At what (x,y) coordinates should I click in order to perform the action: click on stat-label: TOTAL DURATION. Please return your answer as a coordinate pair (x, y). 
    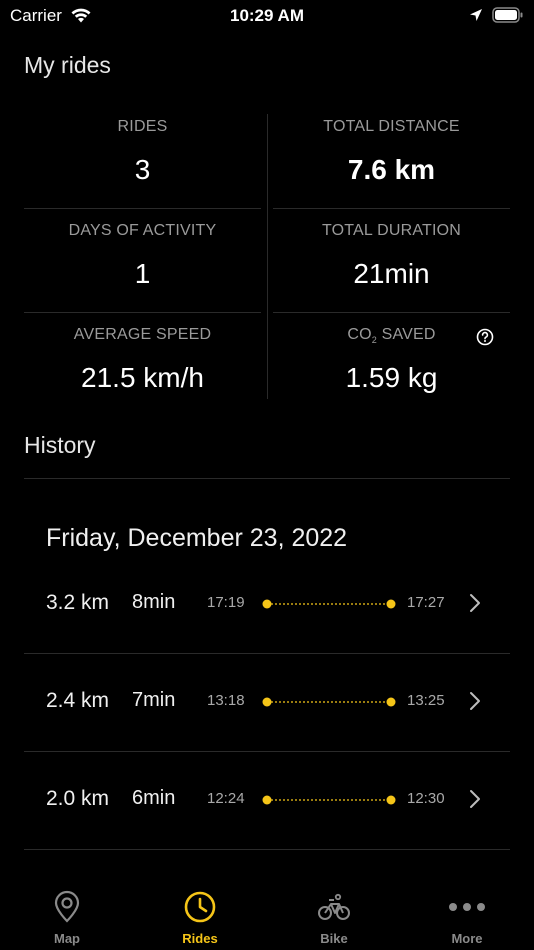
    Looking at the image, I should click on (391, 230).